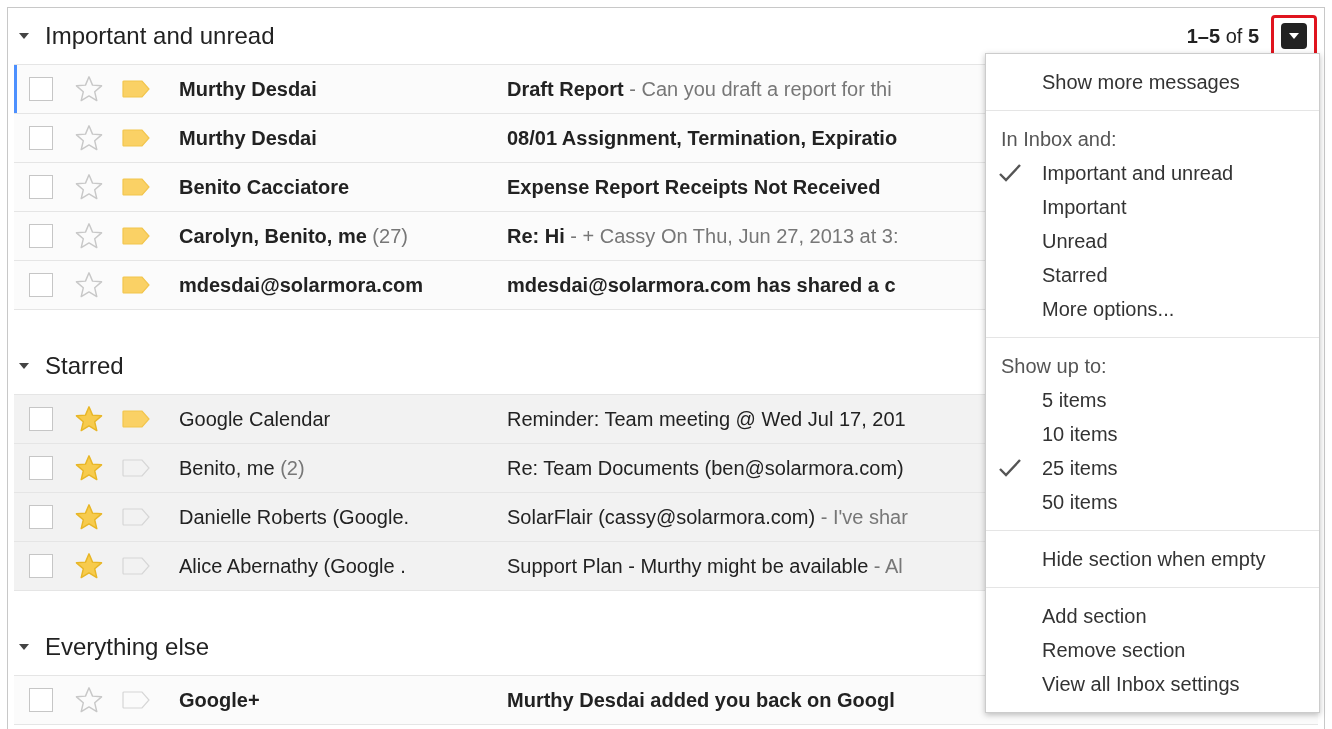 Image resolution: width=1332 pixels, height=729 pixels. I want to click on message-subject: mdesdai@solarmora.com has shared a c, so click(701, 285).